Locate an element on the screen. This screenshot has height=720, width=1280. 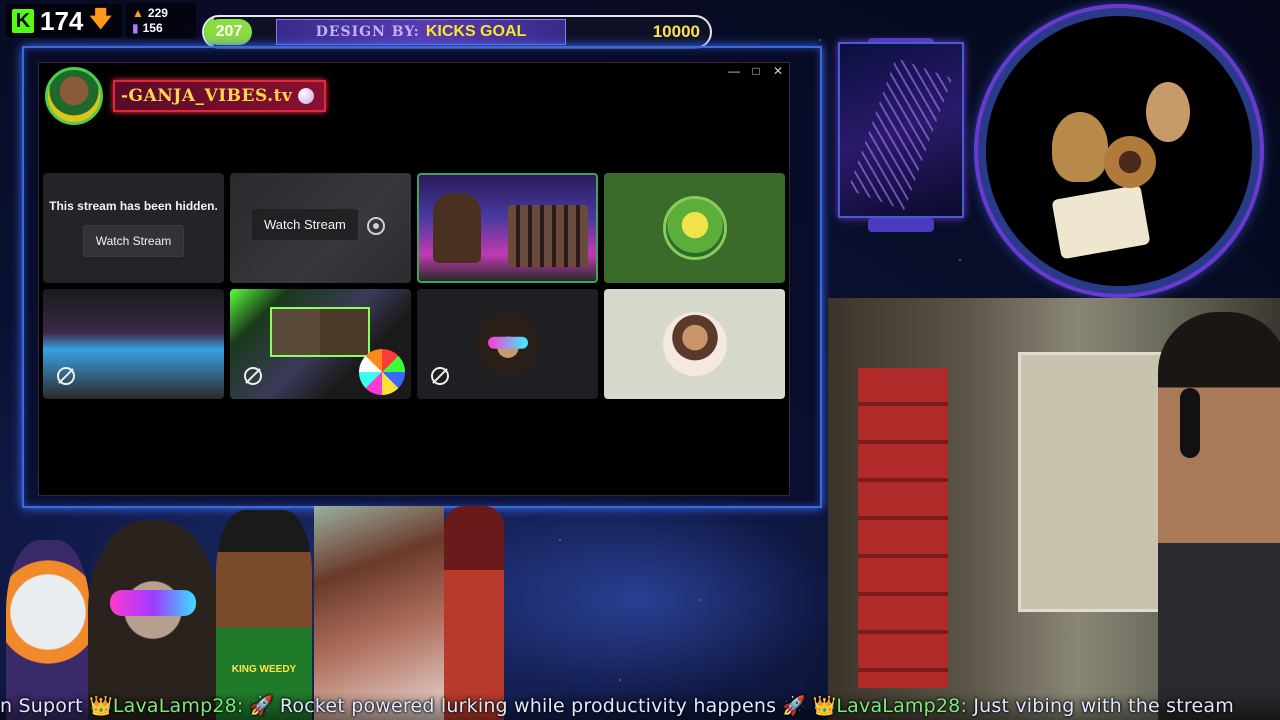
follower-count: 174 is located at coordinates (62, 20).